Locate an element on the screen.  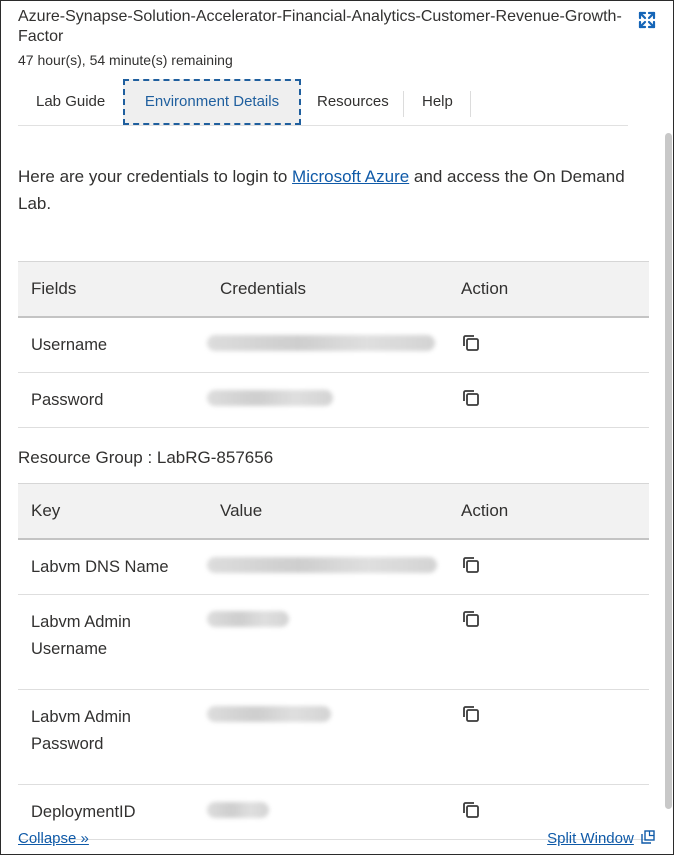
split-window-icon is located at coordinates (648, 837).